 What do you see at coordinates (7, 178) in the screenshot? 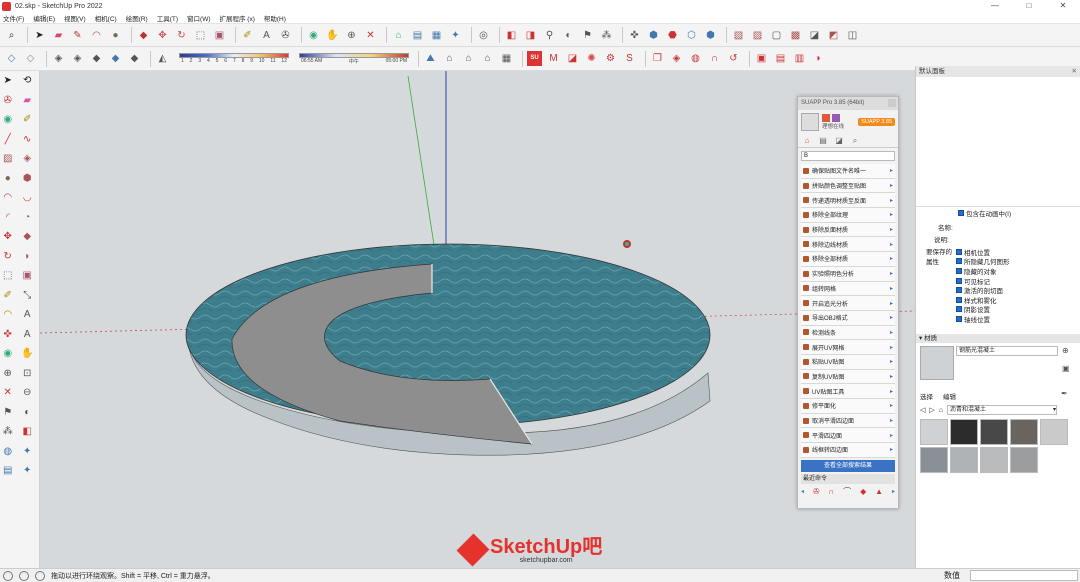
I see `circle-icon: ●` at bounding box center [7, 178].